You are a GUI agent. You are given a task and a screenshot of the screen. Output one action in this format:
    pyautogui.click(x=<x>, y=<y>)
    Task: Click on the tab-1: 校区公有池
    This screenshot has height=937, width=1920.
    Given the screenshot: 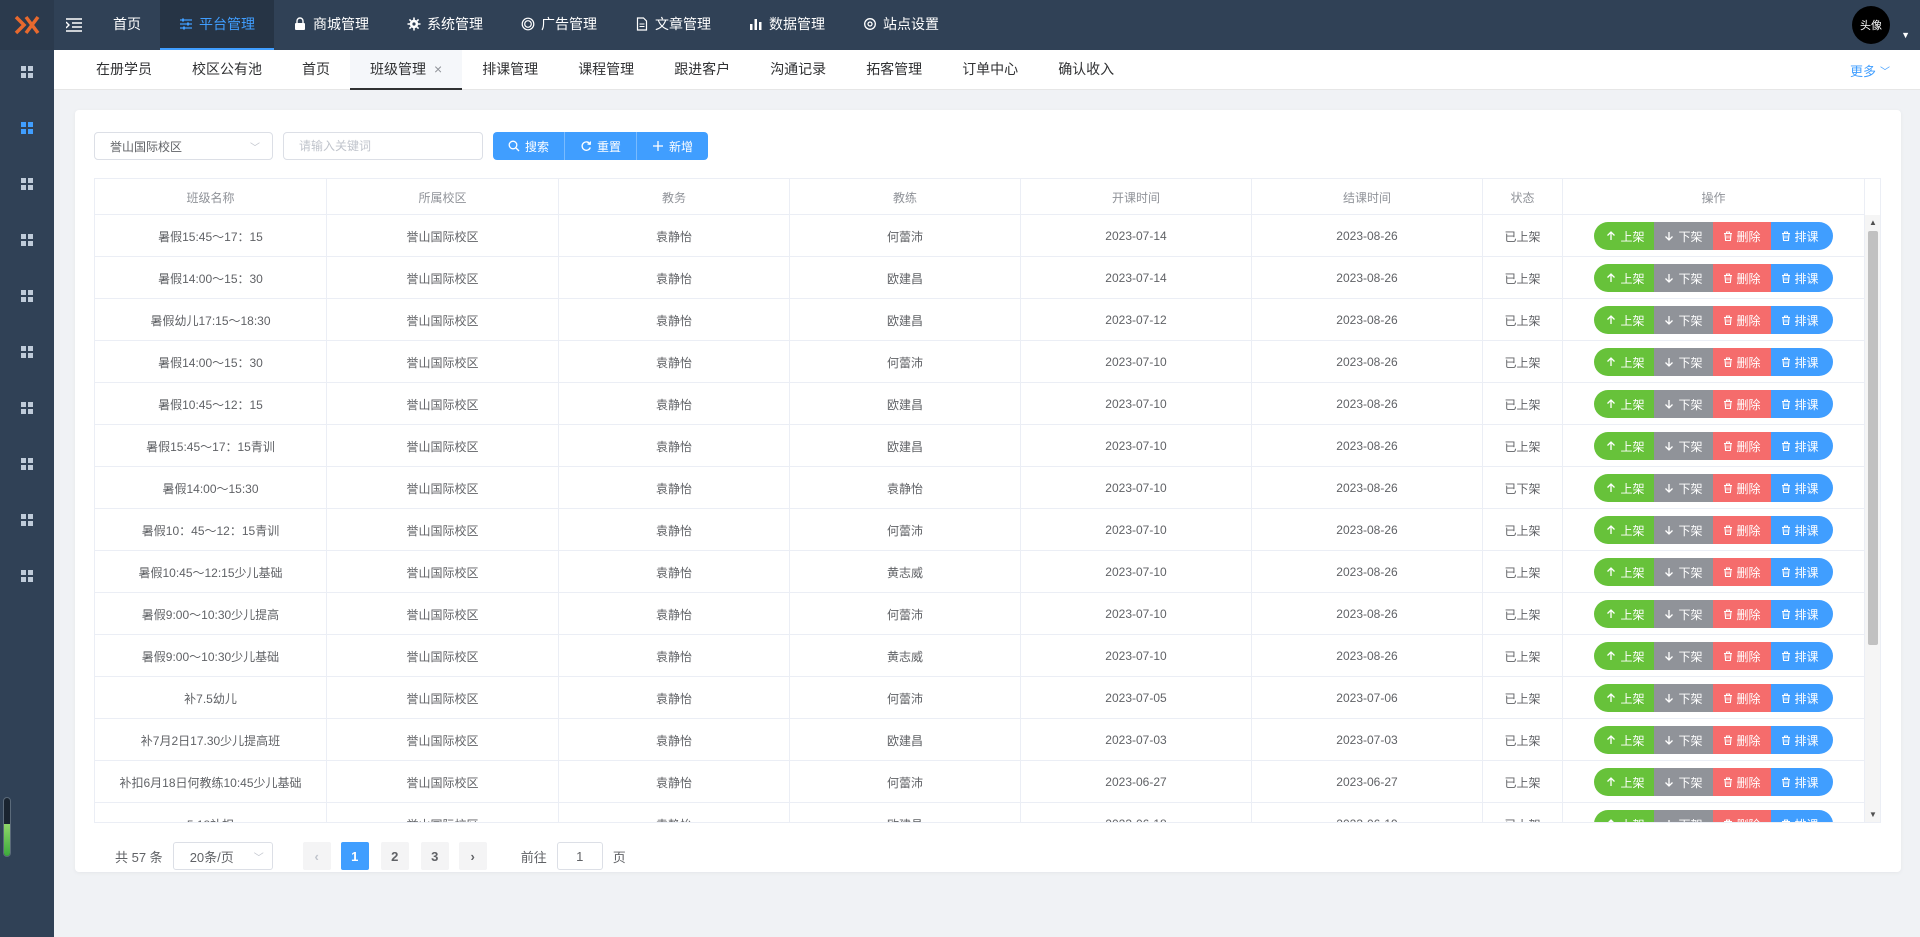 What is the action you would take?
    pyautogui.click(x=227, y=70)
    